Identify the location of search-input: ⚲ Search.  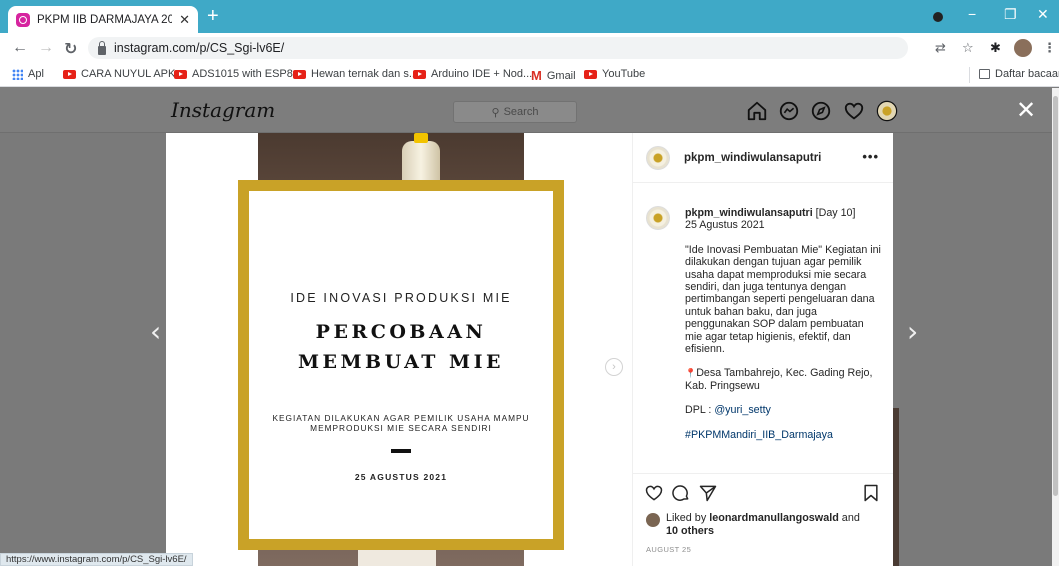
(515, 112).